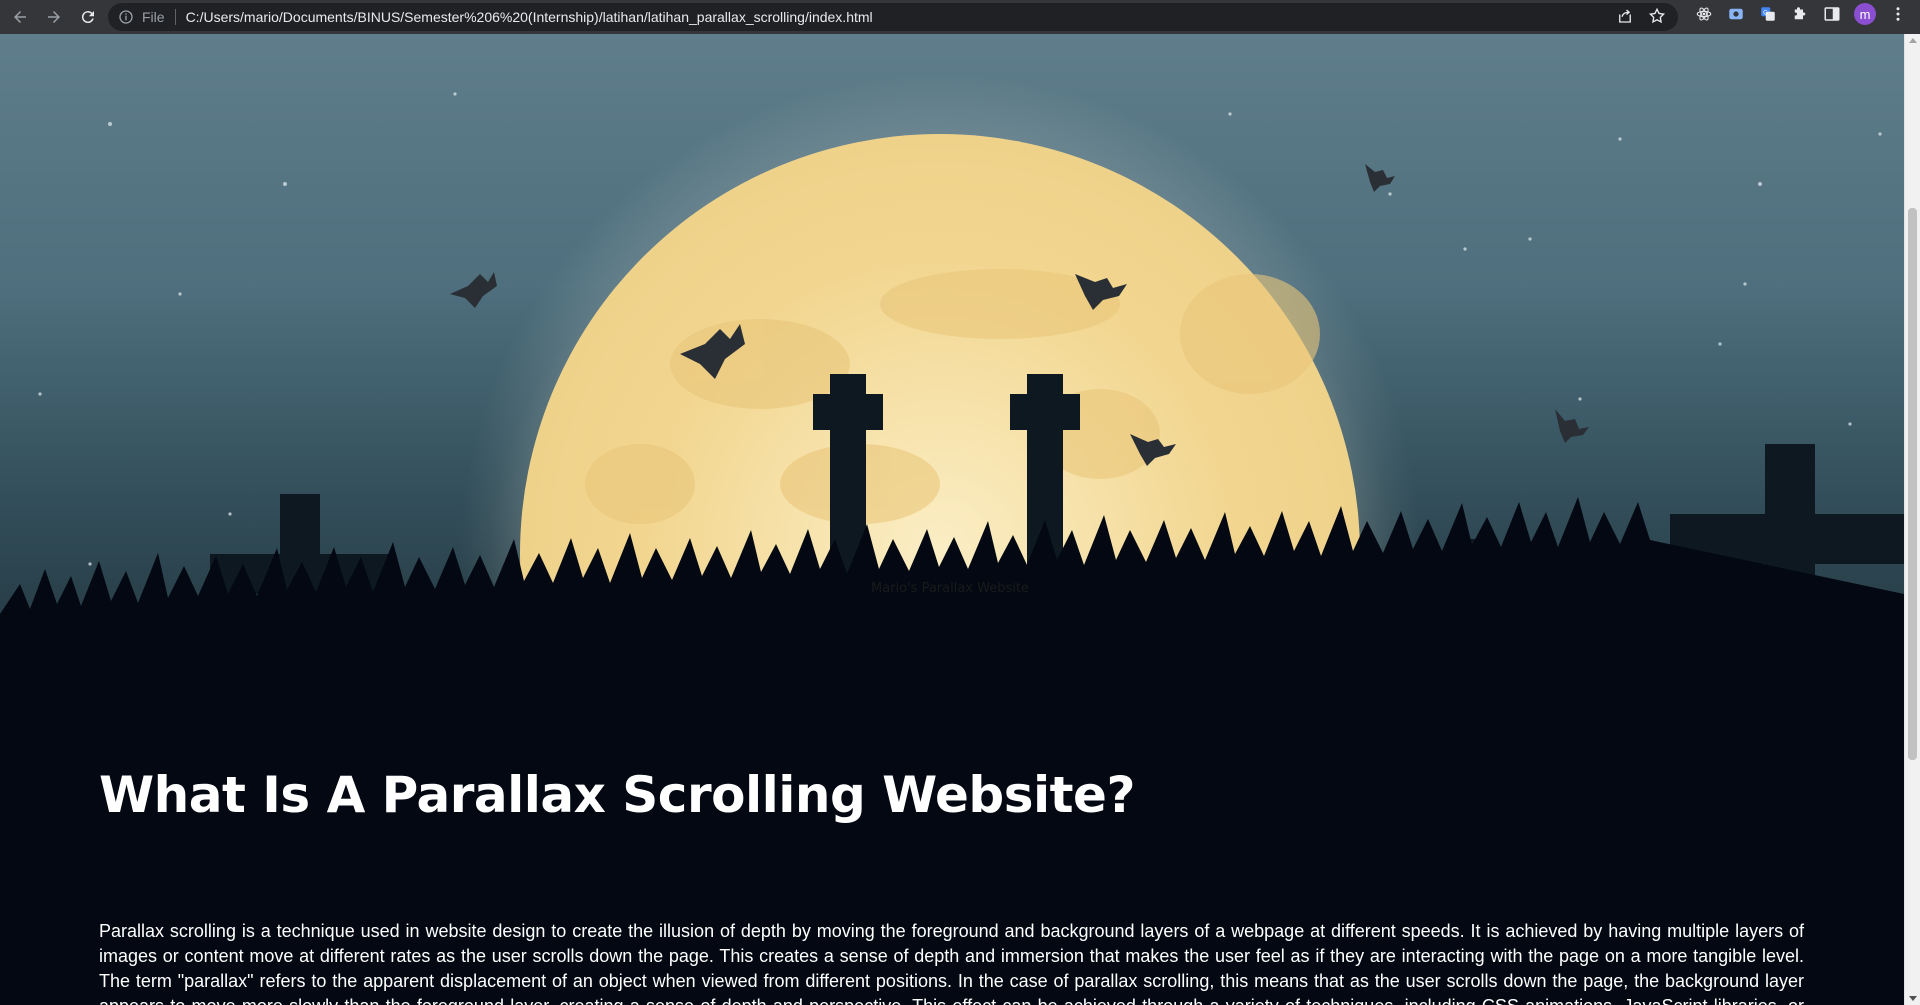 This screenshot has height=1005, width=1920. What do you see at coordinates (1625, 16) in the screenshot?
I see `share-icon` at bounding box center [1625, 16].